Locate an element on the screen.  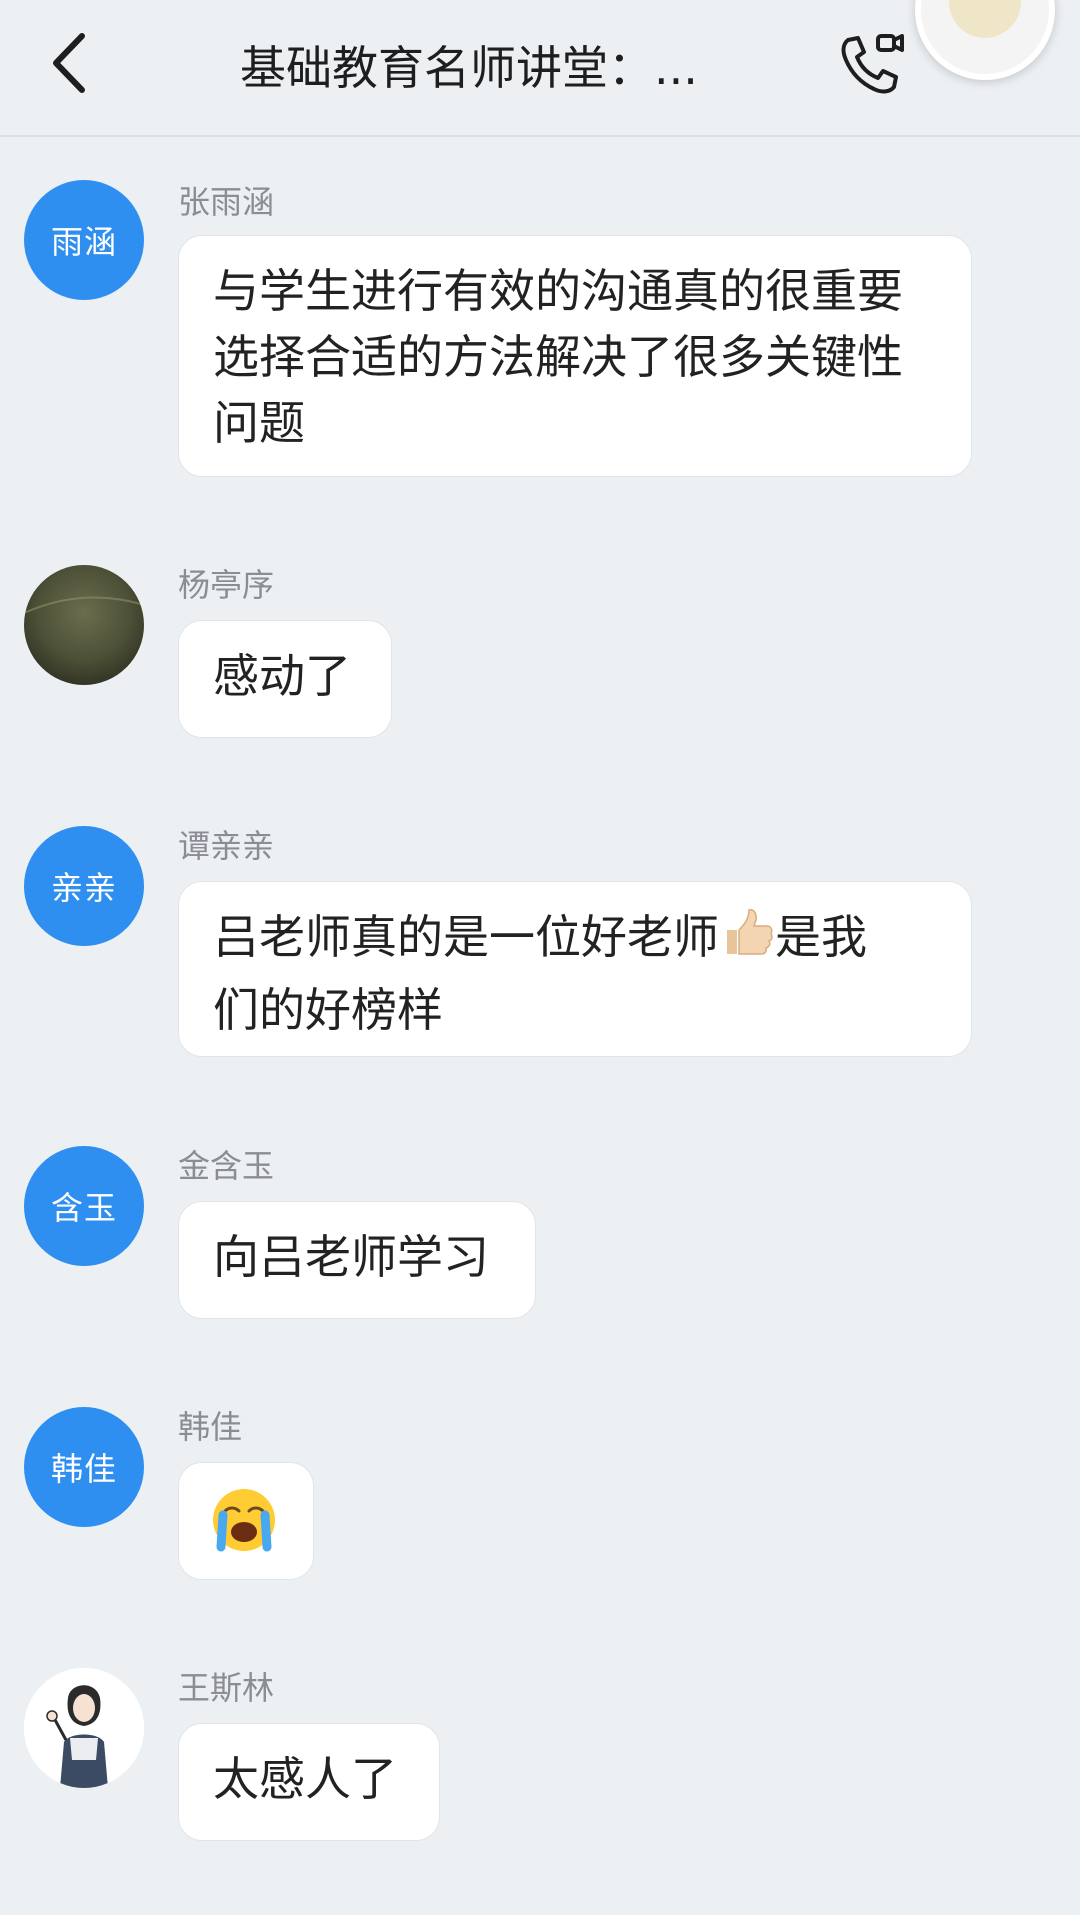
message-bubble: 太感人了 is located at coordinates (309, 1782).